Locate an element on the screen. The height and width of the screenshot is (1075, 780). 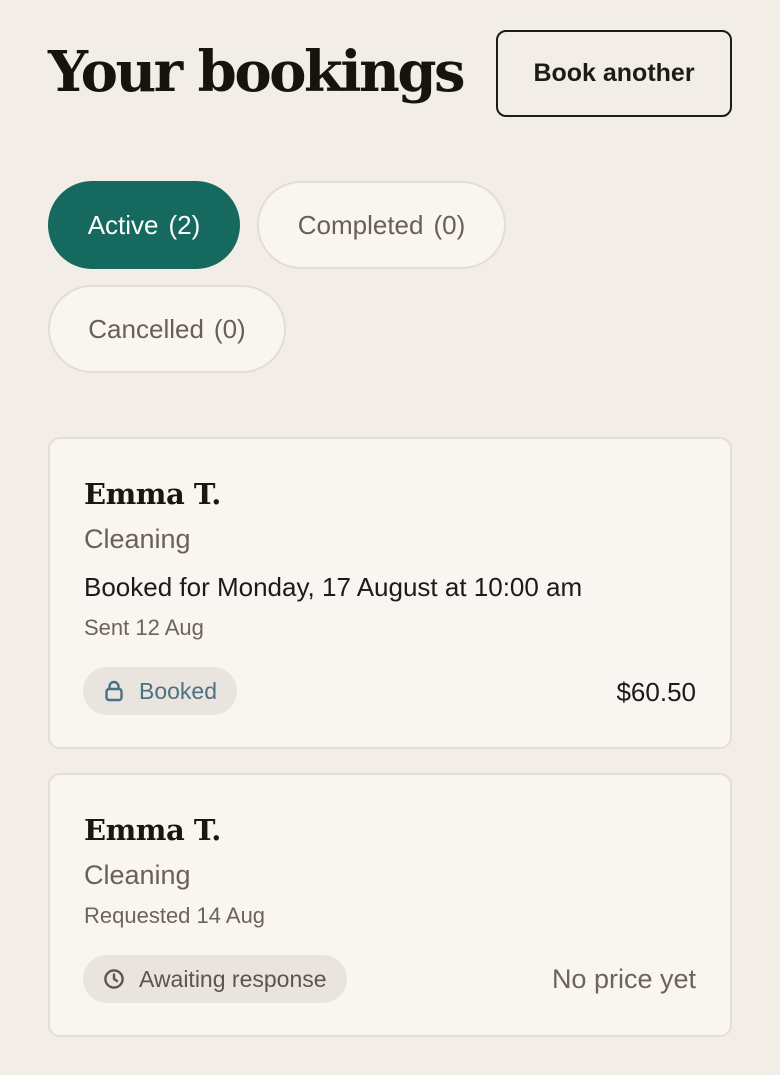
sent-date: Sent 12 Aug is located at coordinates (144, 627).